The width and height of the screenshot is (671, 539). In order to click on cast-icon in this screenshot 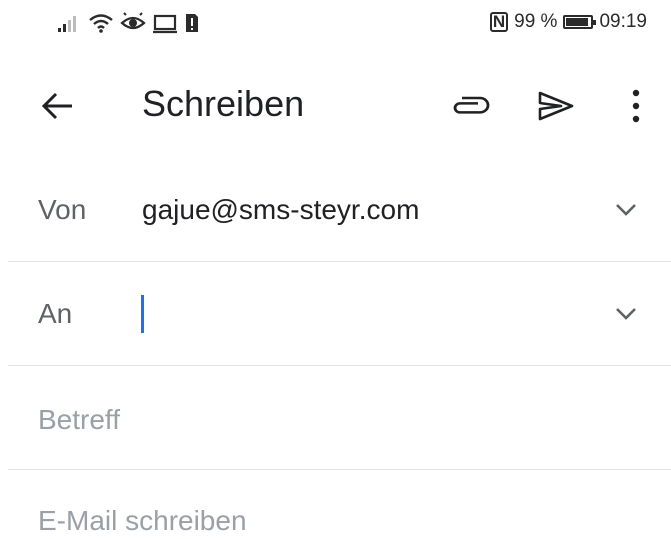, I will do `click(165, 24)`.